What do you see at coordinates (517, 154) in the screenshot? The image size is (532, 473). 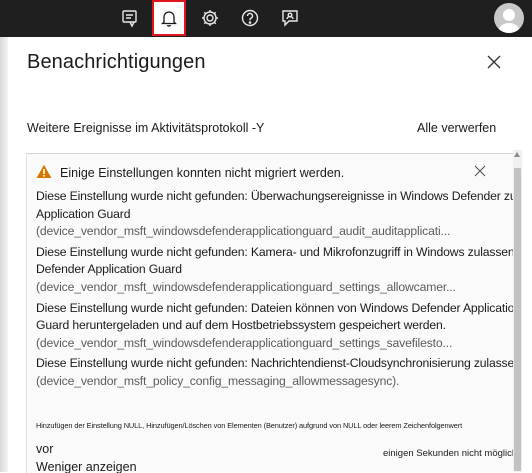 I see `scroll-up-arrow-icon` at bounding box center [517, 154].